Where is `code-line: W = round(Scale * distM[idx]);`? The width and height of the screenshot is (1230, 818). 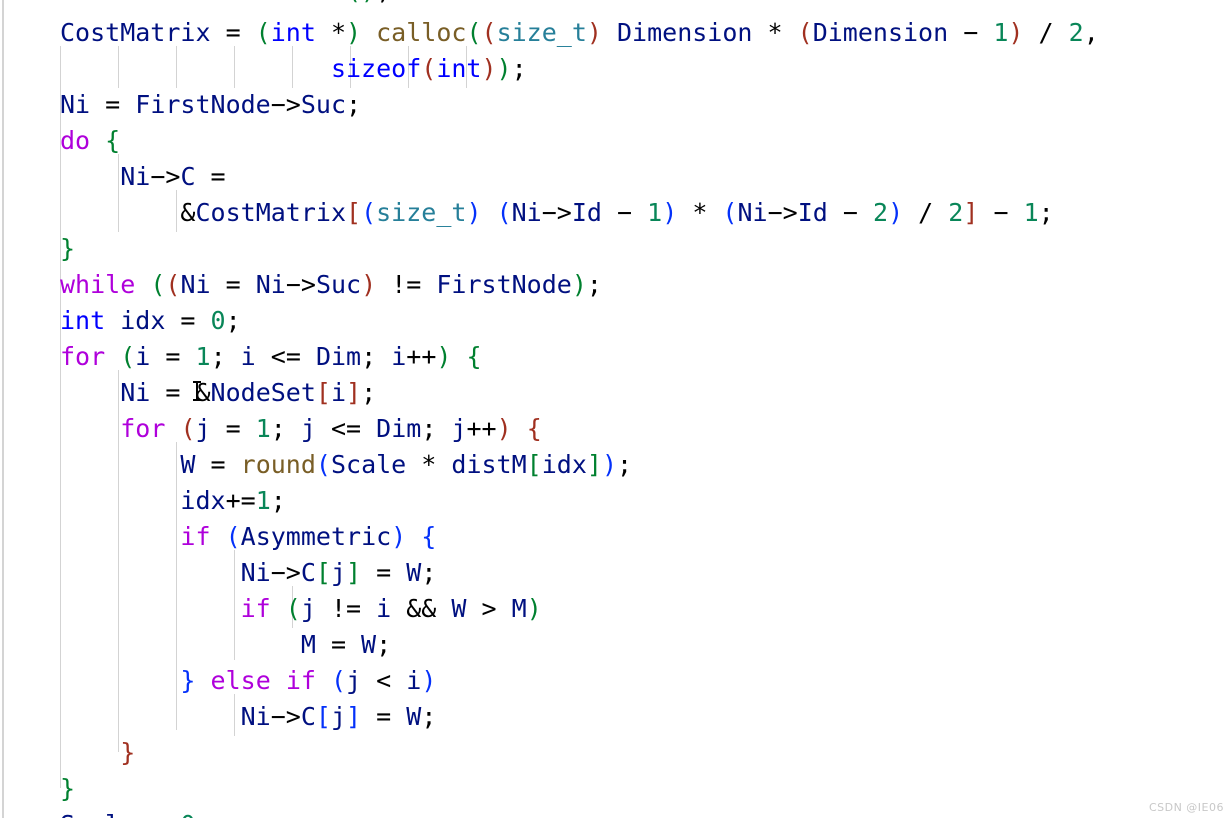 code-line: W = round(Scale * distM[idx]); is located at coordinates (615, 465).